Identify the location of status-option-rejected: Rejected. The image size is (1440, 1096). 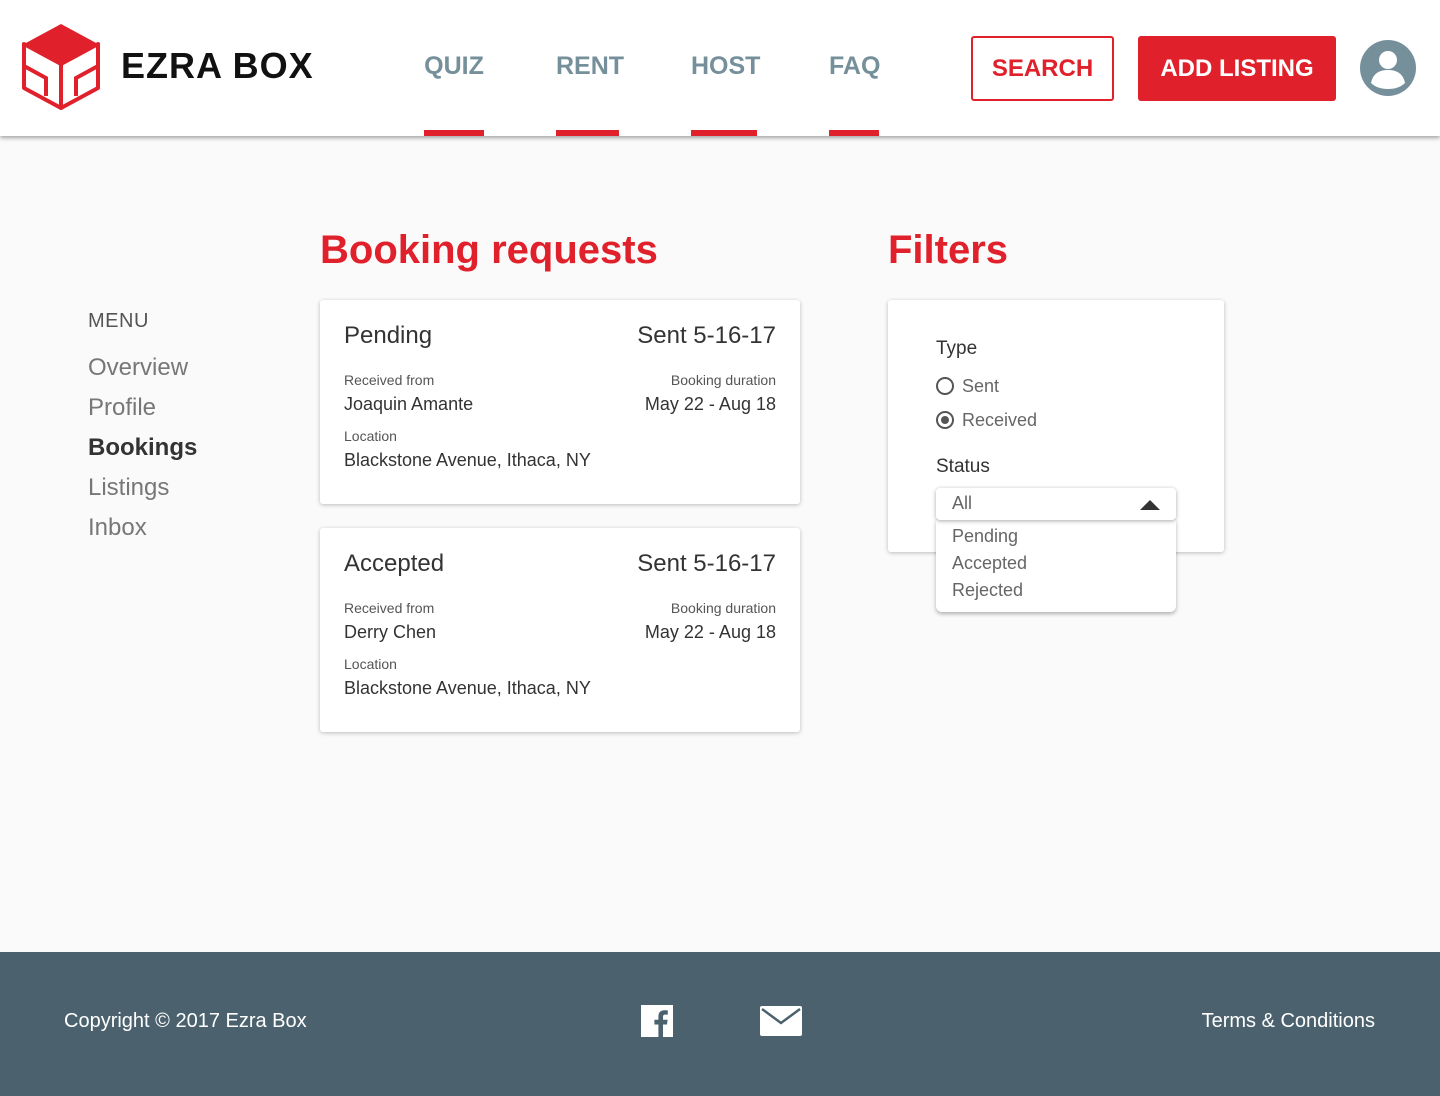
(987, 590).